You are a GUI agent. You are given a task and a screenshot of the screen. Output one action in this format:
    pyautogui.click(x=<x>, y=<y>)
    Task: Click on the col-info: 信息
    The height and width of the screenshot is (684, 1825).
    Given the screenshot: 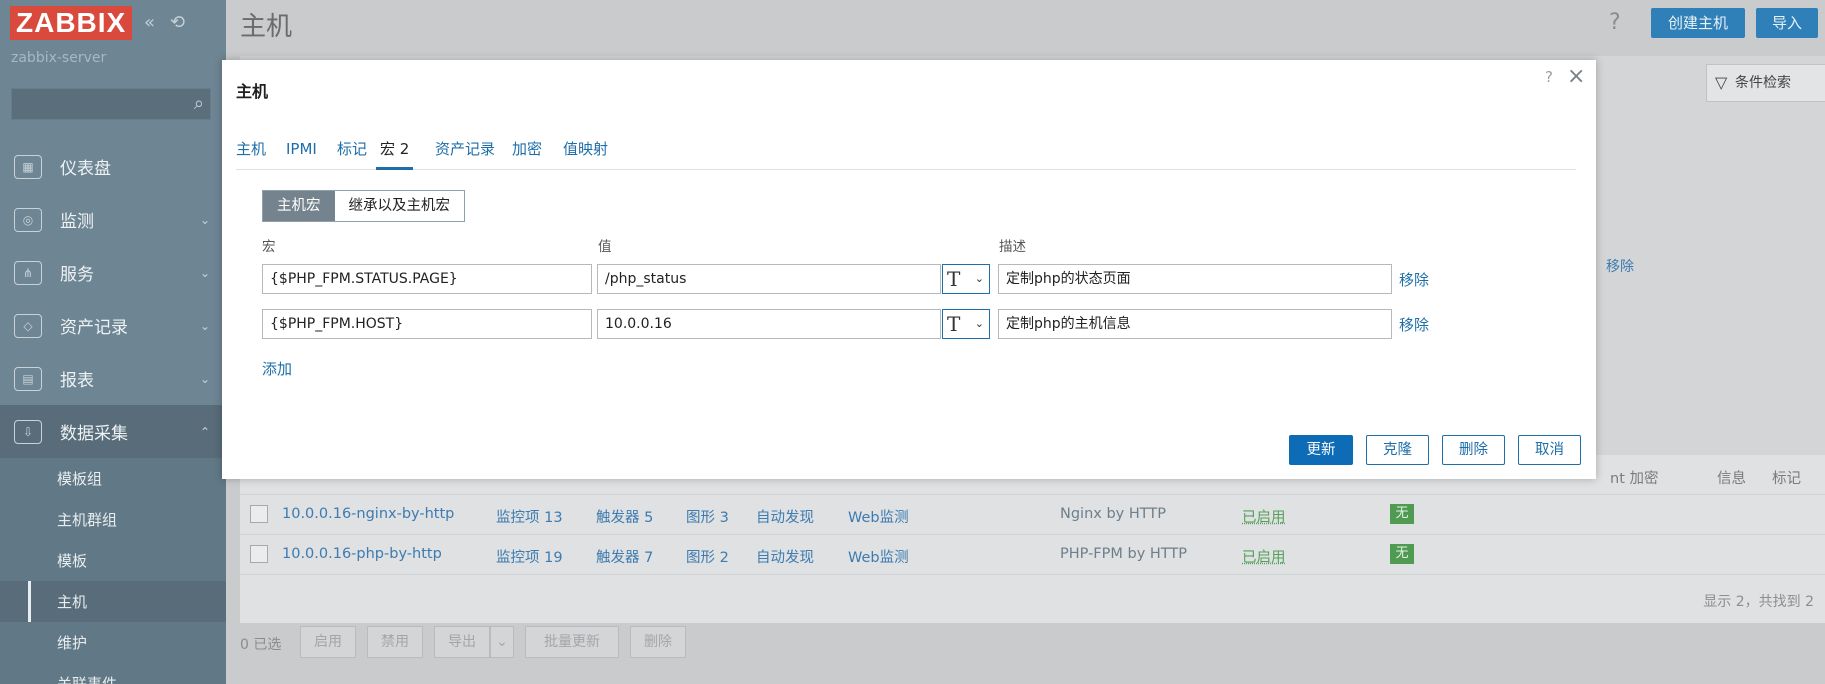 What is the action you would take?
    pyautogui.click(x=1731, y=477)
    